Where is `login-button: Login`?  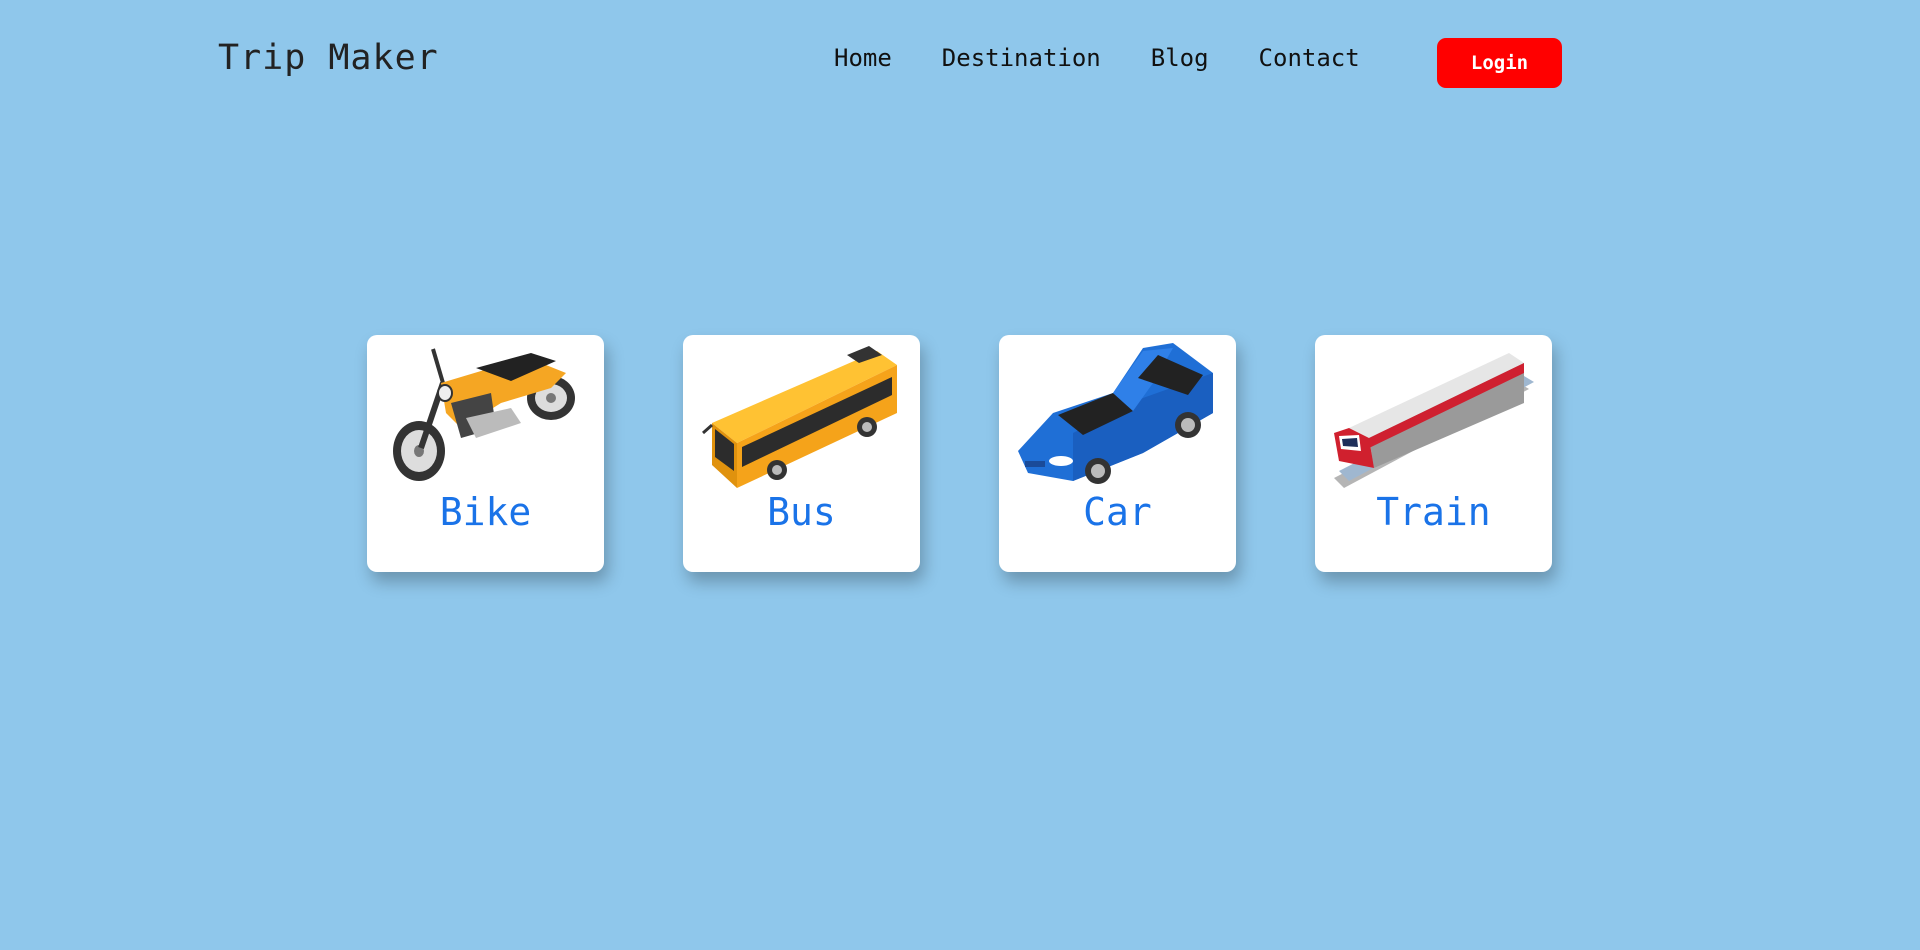 login-button: Login is located at coordinates (1499, 63).